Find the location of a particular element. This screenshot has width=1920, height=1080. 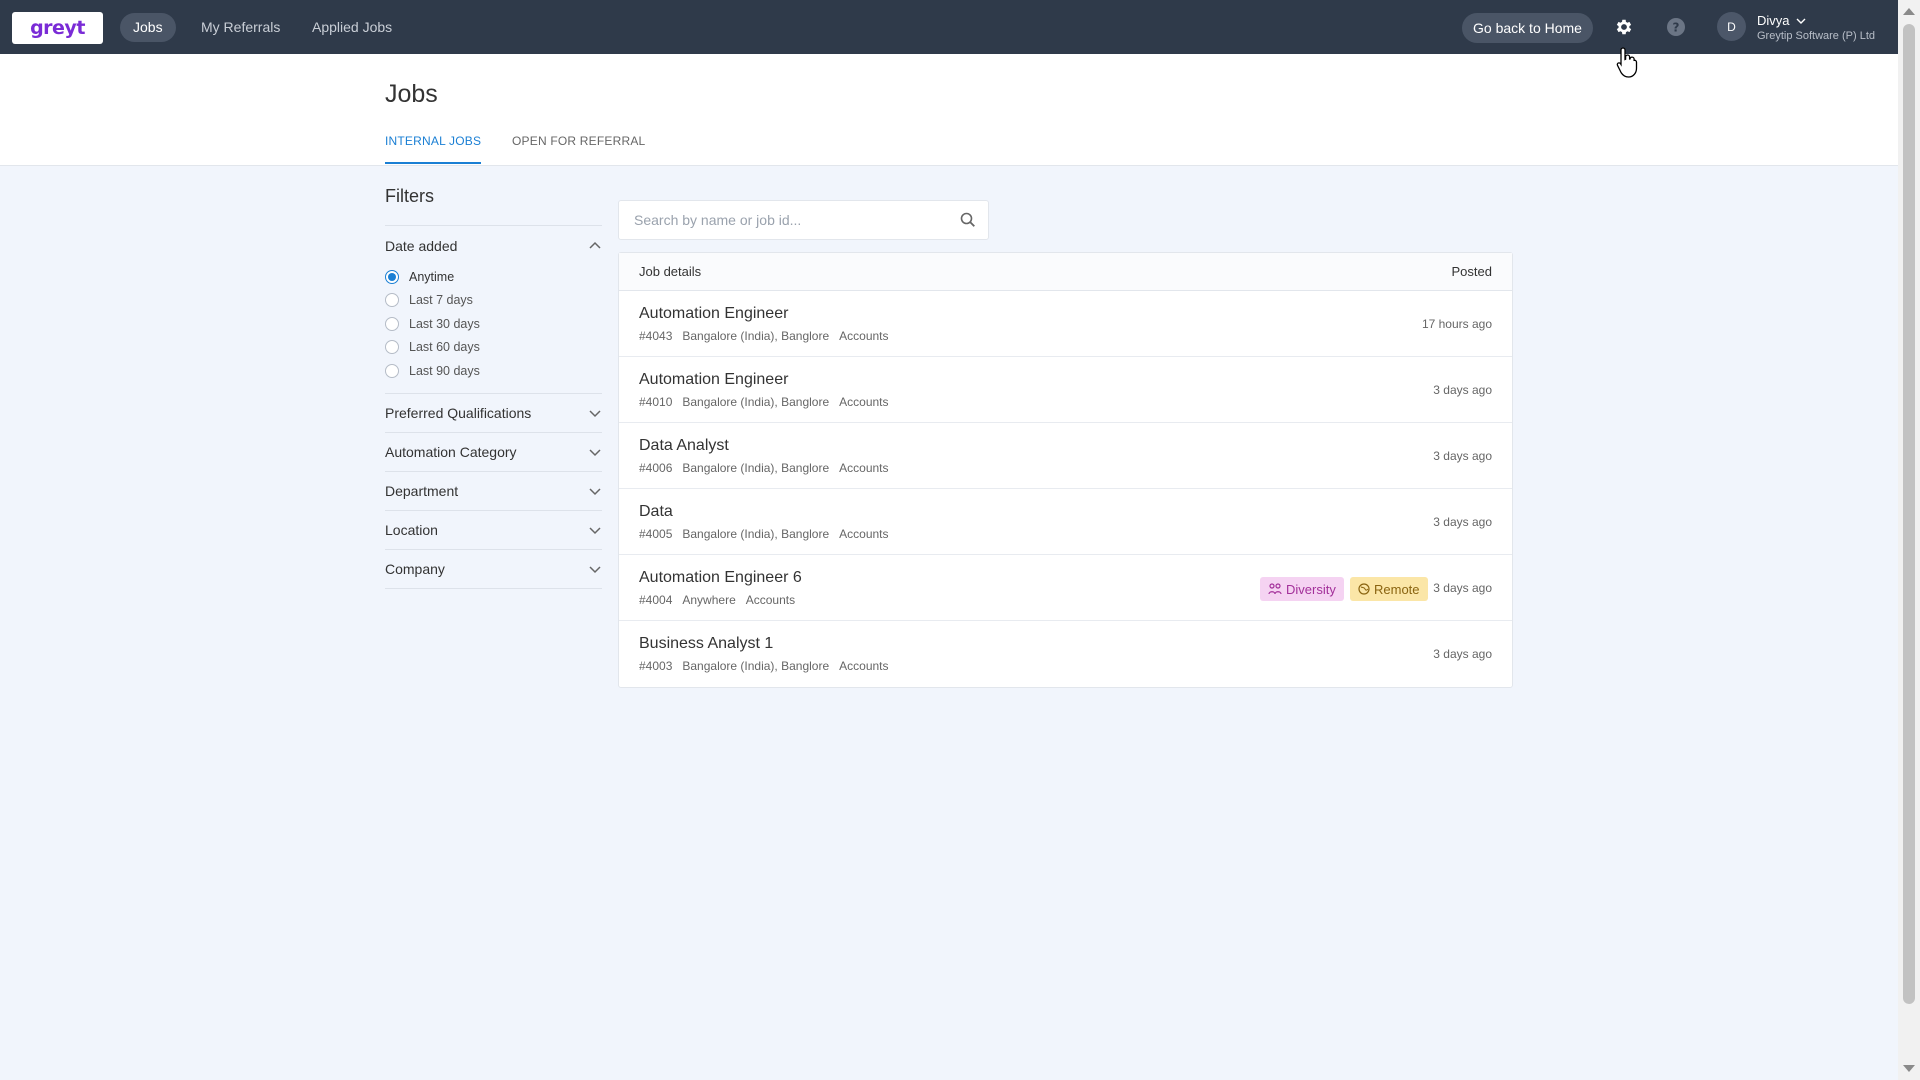

page-scrollbar is located at coordinates (1909, 540).